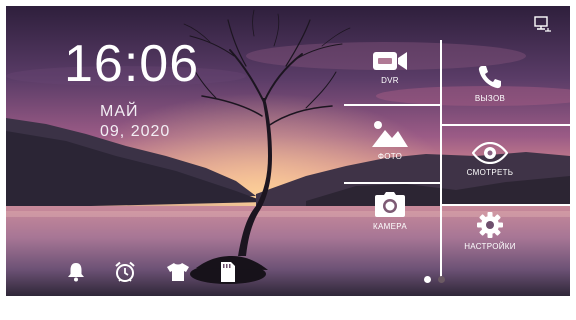  I want to click on camera-label: КАМЕРА, so click(390, 226).